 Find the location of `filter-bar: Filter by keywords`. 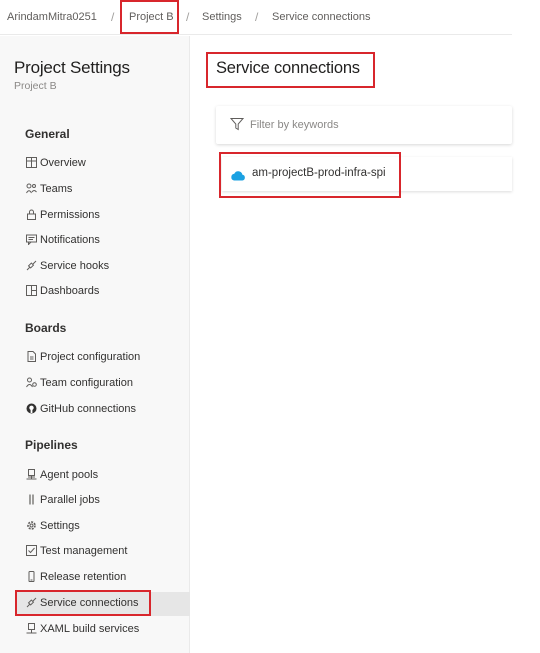

filter-bar: Filter by keywords is located at coordinates (364, 125).